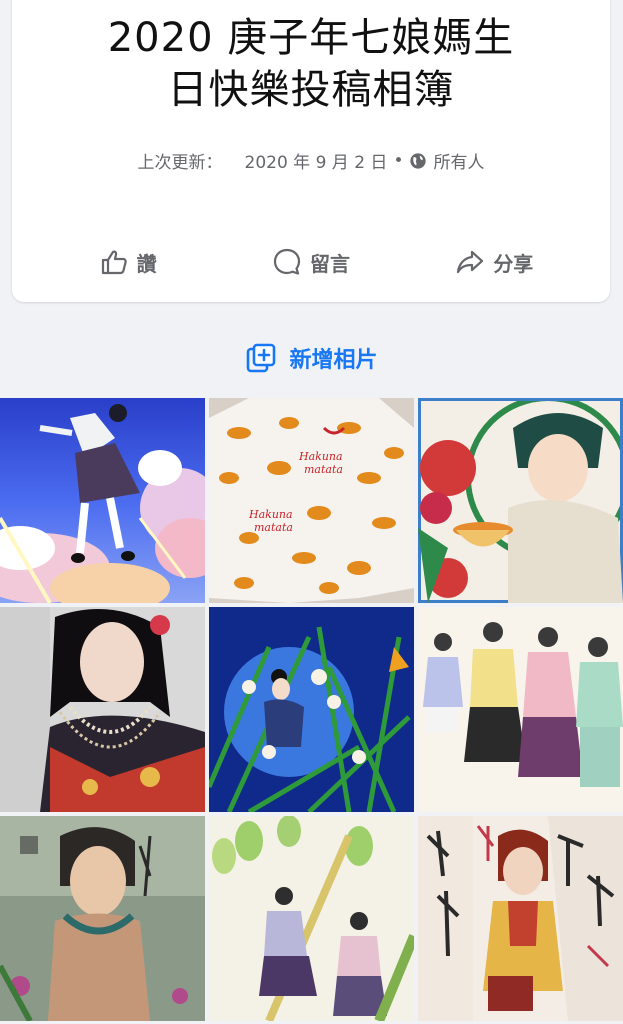  Describe the element at coordinates (333, 360) in the screenshot. I see `add-photos-label: 新增相片` at that location.